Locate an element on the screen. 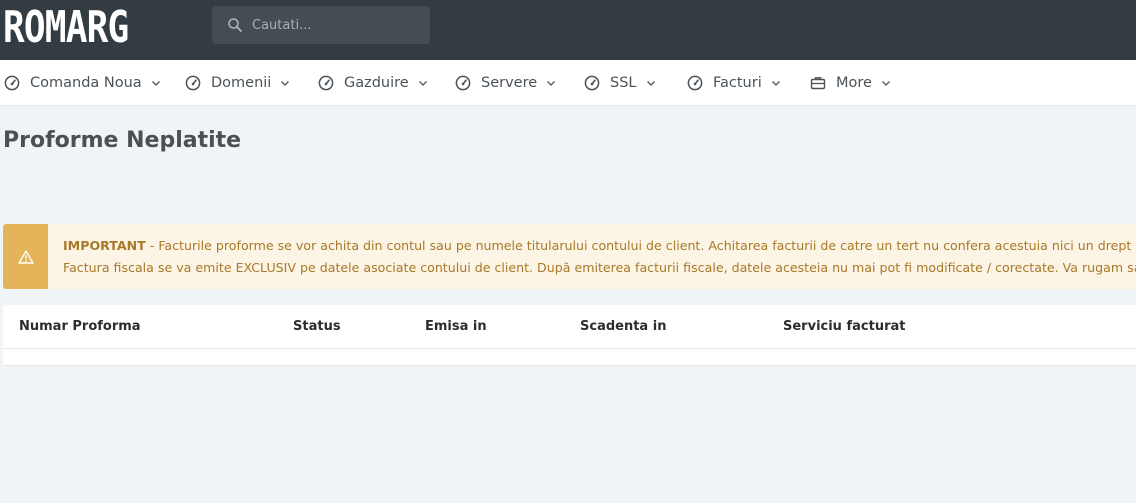 This screenshot has width=1136, height=503. nav-label: Domenii is located at coordinates (241, 83).